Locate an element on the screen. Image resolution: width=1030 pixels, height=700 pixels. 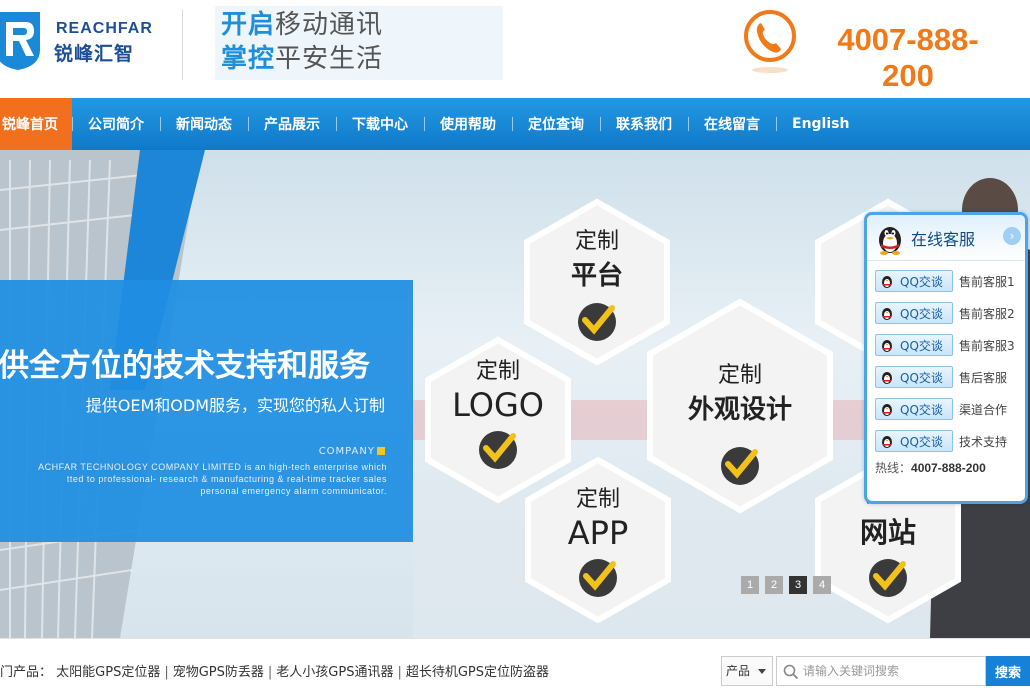
site-header: REACHFAR 锐峰汇智 开启移动通讯 掌控平安生活 4007-888- 200 is located at coordinates (515, 49).